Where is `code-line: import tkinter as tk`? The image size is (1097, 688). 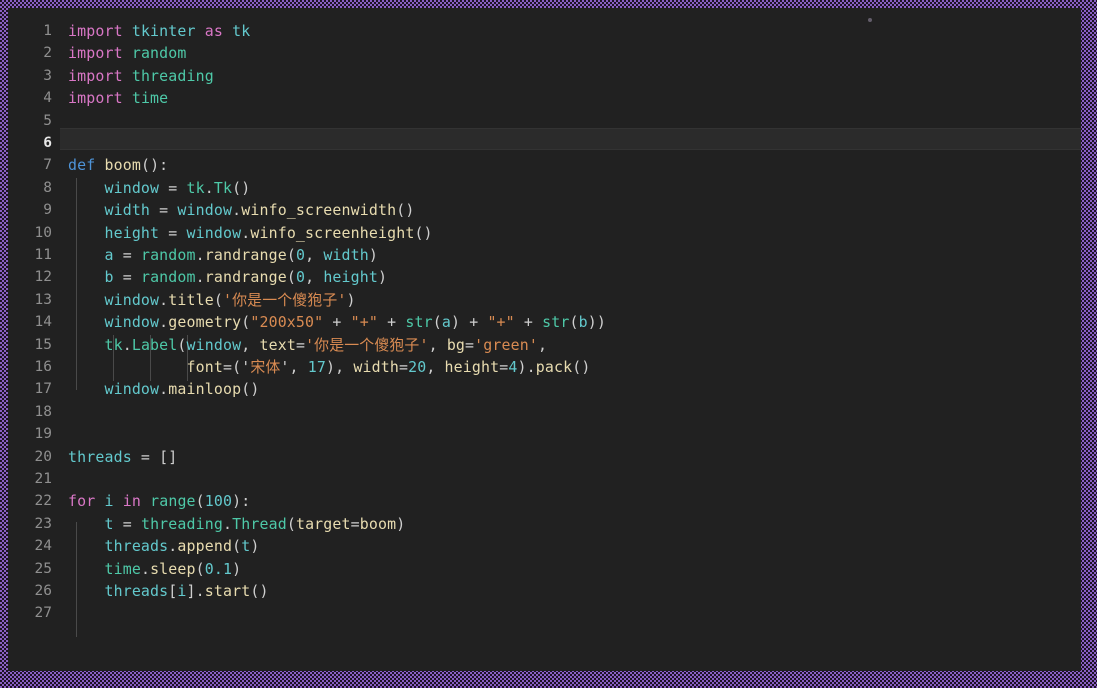
code-line: import tkinter as tk is located at coordinates (159, 31).